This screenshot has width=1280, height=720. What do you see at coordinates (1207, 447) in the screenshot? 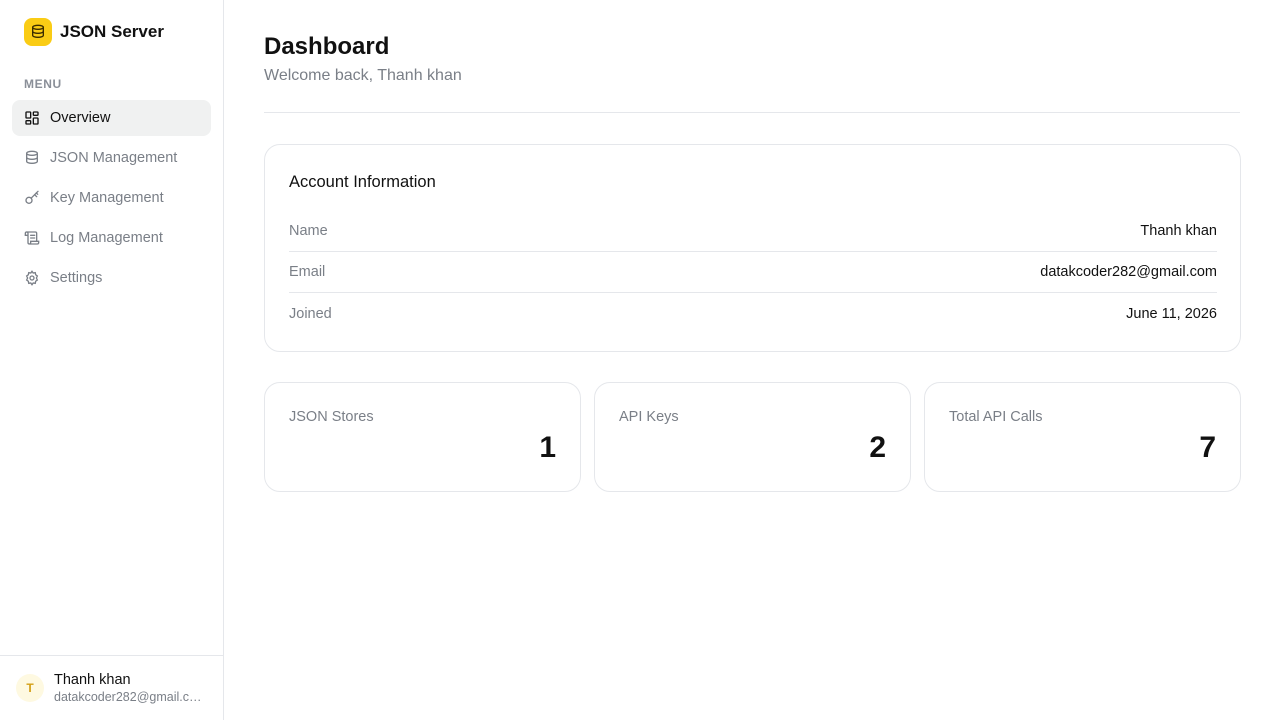
I see `stat-value: 7` at bounding box center [1207, 447].